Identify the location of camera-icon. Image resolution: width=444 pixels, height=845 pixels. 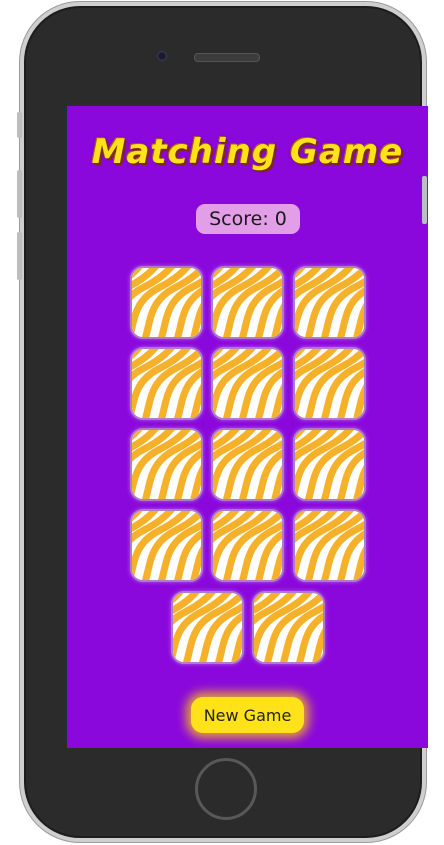
(162, 56).